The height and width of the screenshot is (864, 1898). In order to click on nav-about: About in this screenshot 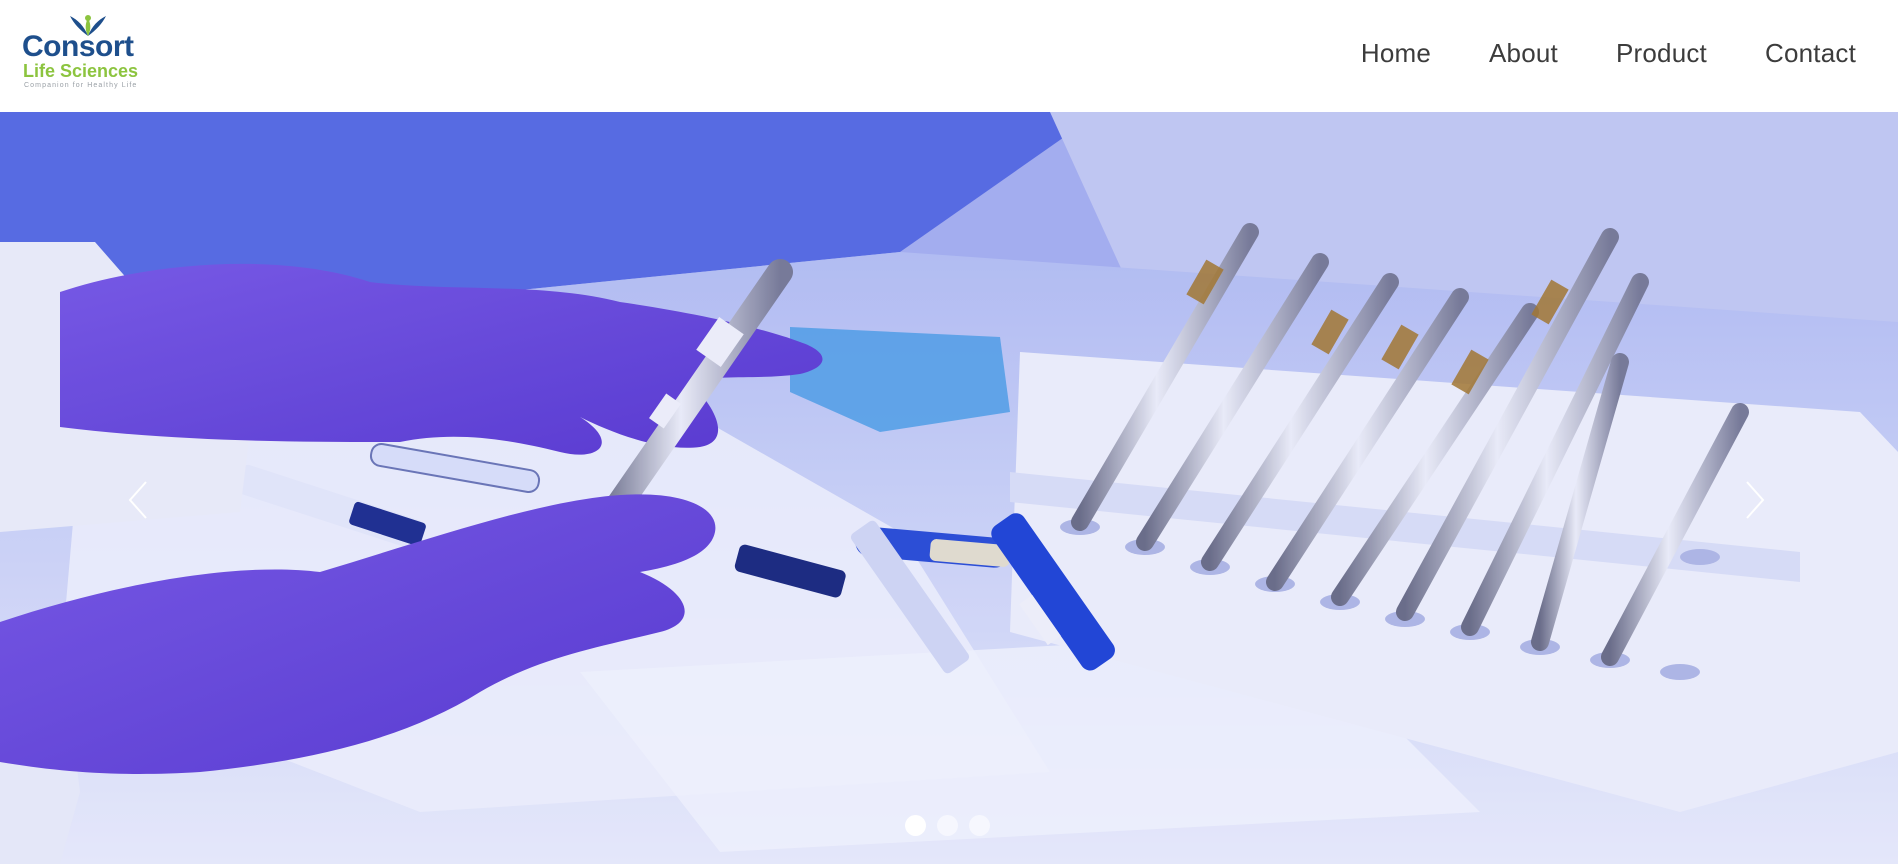, I will do `click(1523, 53)`.